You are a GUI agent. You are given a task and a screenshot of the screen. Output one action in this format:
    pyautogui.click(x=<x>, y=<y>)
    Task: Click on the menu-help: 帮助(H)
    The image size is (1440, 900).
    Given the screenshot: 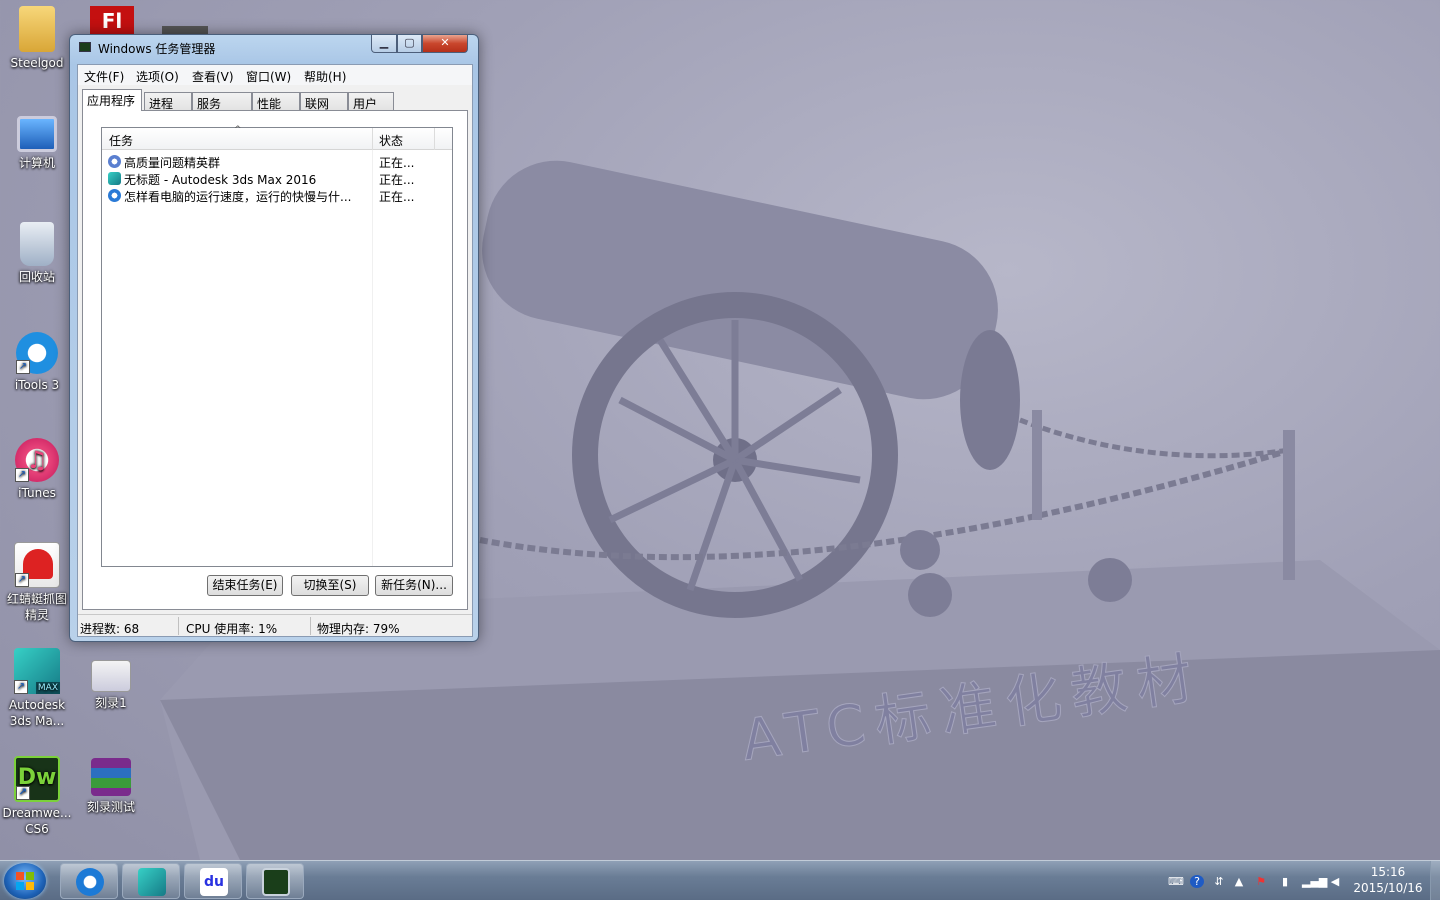 What is the action you would take?
    pyautogui.click(x=325, y=76)
    